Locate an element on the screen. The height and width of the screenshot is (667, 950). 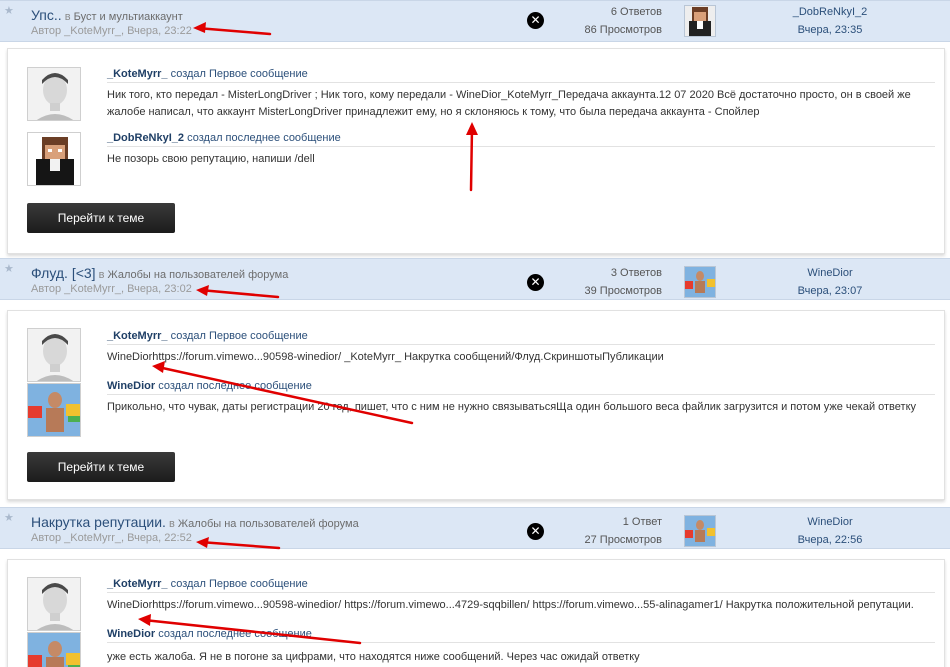
last-post-header: _DobReNkyI_2 создал последнее сообщение is located at coordinates (224, 138).